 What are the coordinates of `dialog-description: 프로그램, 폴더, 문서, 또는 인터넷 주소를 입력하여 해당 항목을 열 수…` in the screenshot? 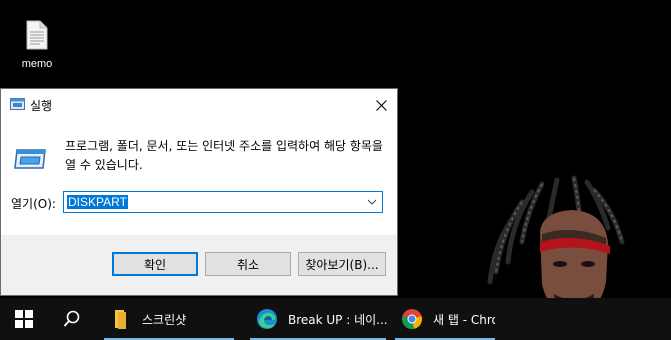 It's located at (224, 155).